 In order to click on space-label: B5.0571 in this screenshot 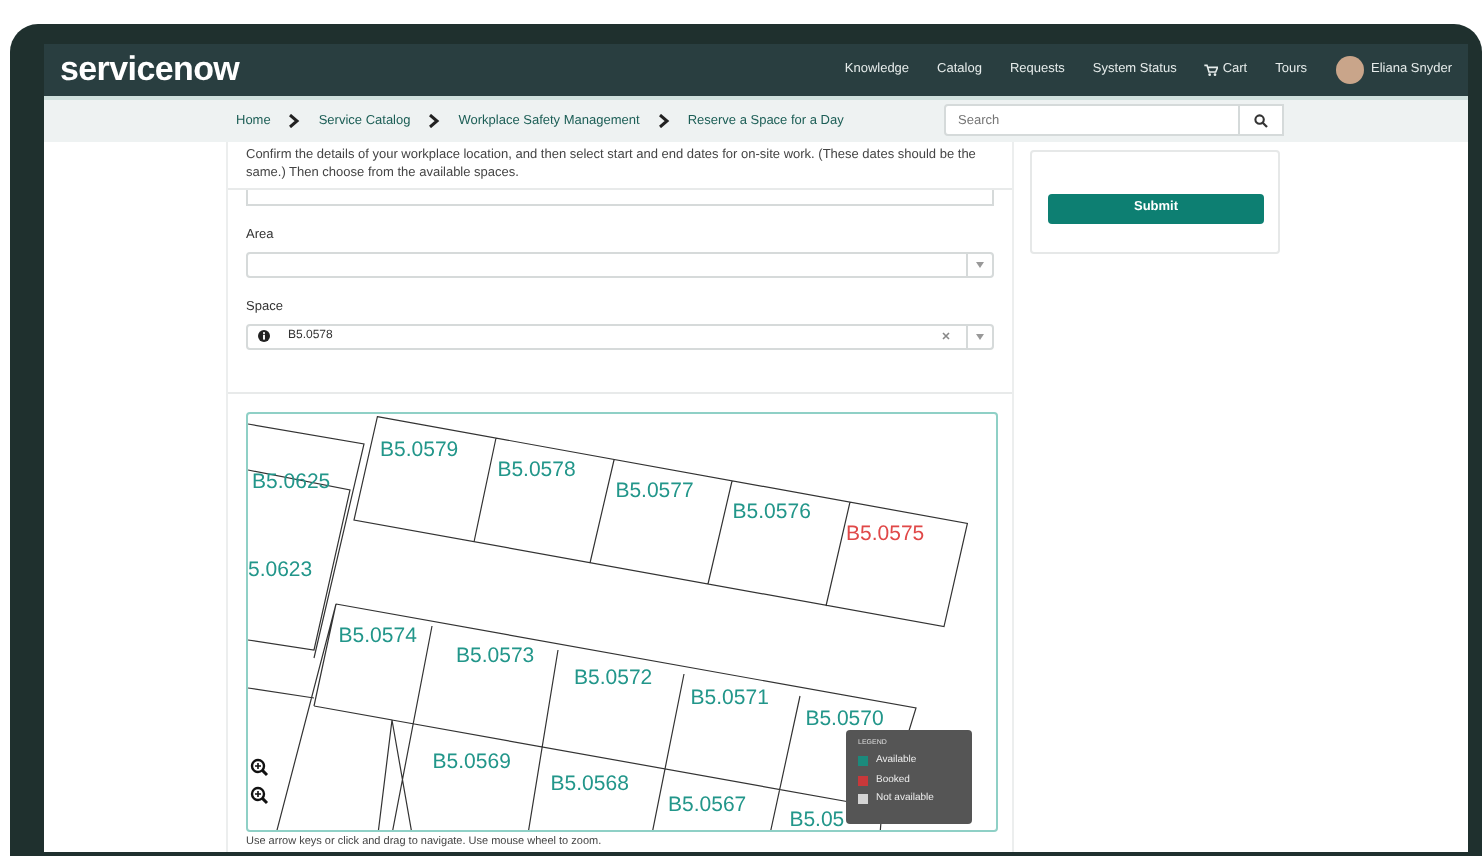, I will do `click(729, 697)`.